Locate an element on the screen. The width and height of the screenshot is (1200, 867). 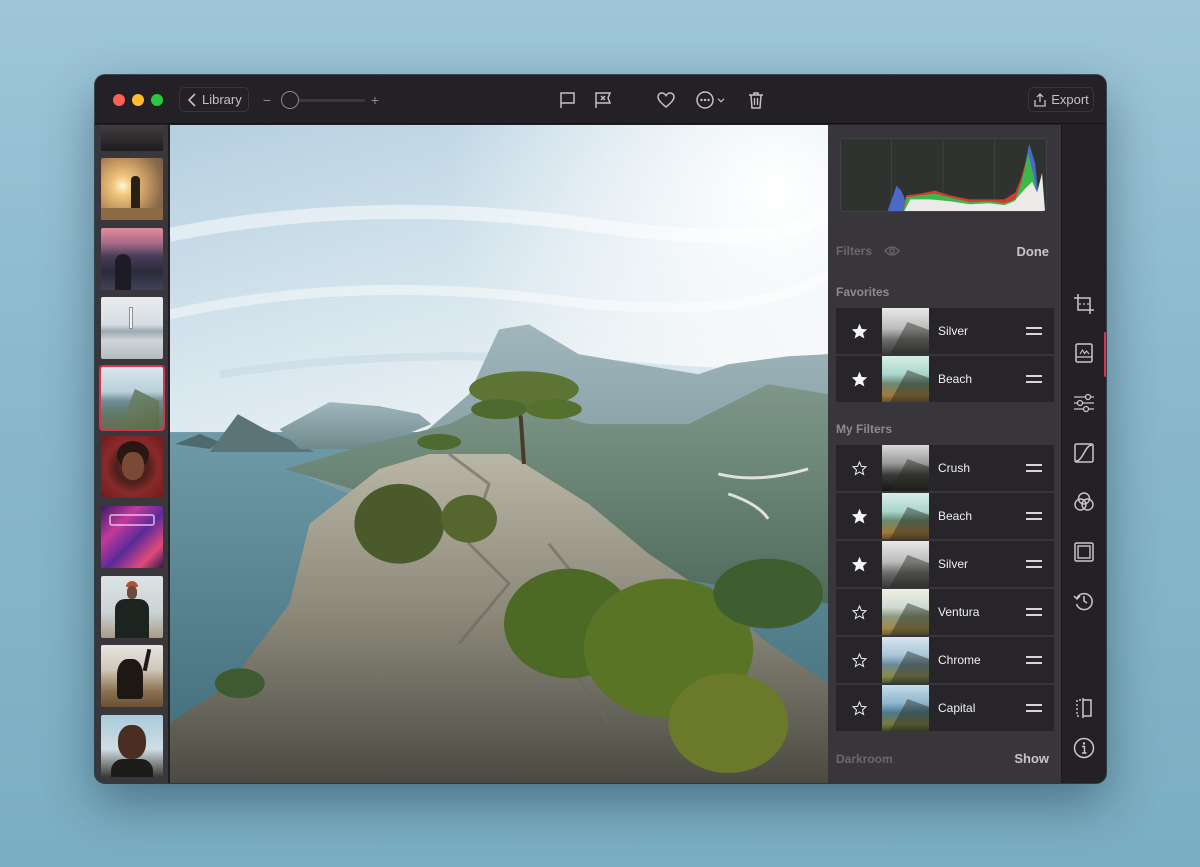
head-shape is located at coordinates (132, 592).